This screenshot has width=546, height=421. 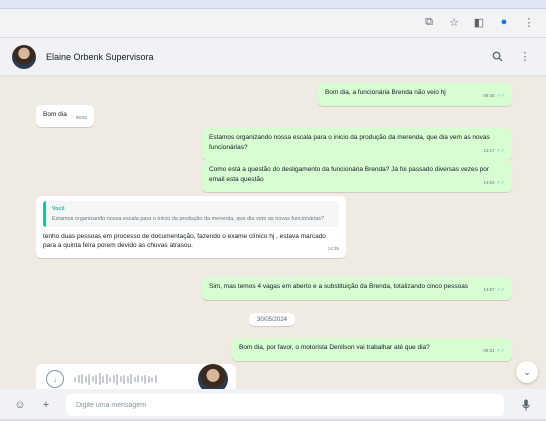 What do you see at coordinates (489, 350) in the screenshot?
I see `message-time: 08:31` at bounding box center [489, 350].